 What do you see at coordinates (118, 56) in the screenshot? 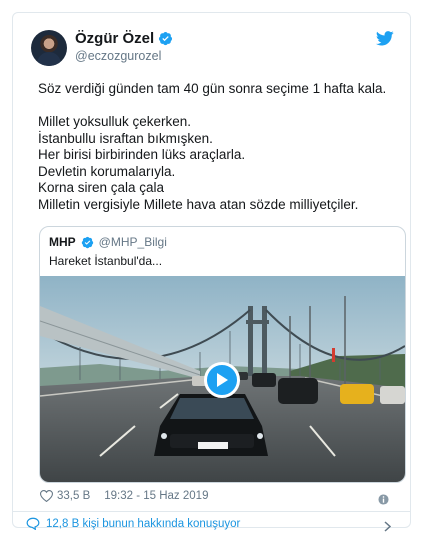
I see `author-handle: @eczozgurozel` at bounding box center [118, 56].